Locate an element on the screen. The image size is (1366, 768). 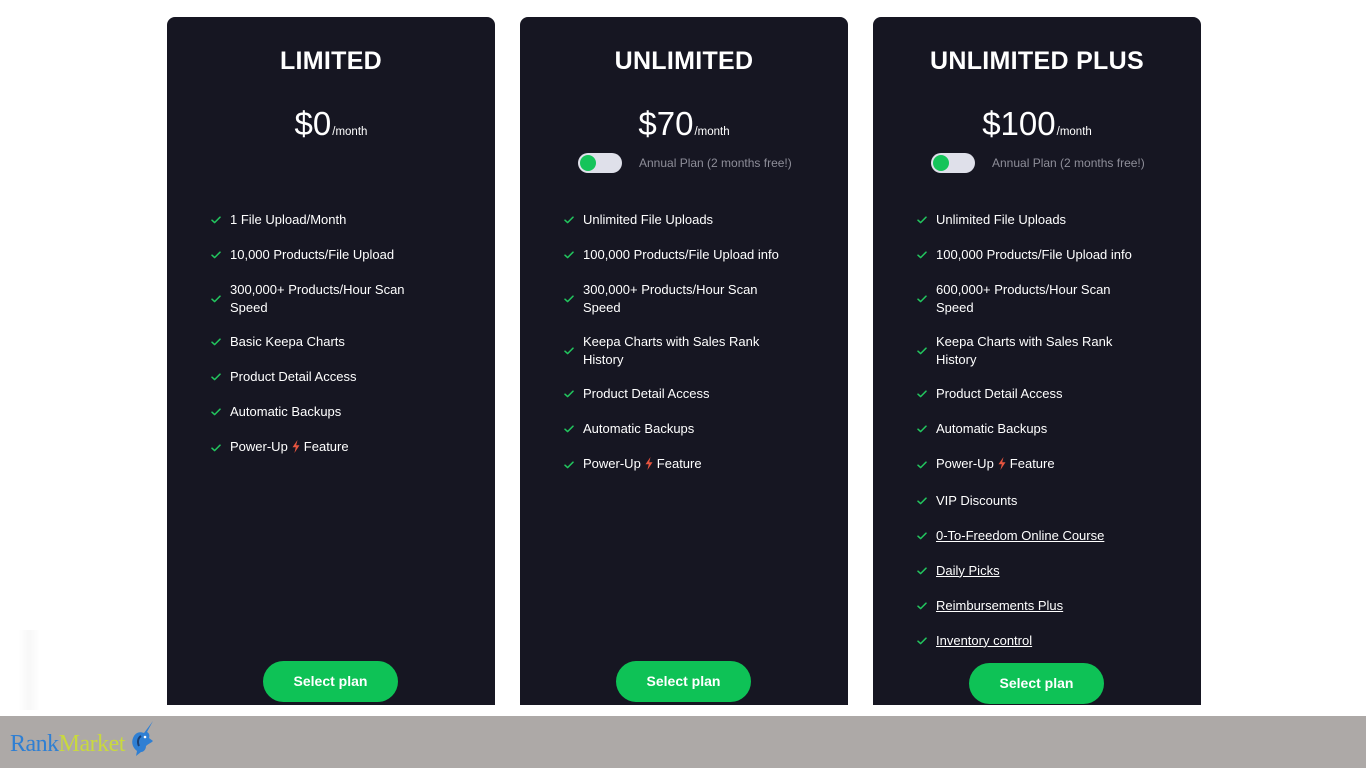
feature-item: Inventory control is located at coordinates (1049, 641).